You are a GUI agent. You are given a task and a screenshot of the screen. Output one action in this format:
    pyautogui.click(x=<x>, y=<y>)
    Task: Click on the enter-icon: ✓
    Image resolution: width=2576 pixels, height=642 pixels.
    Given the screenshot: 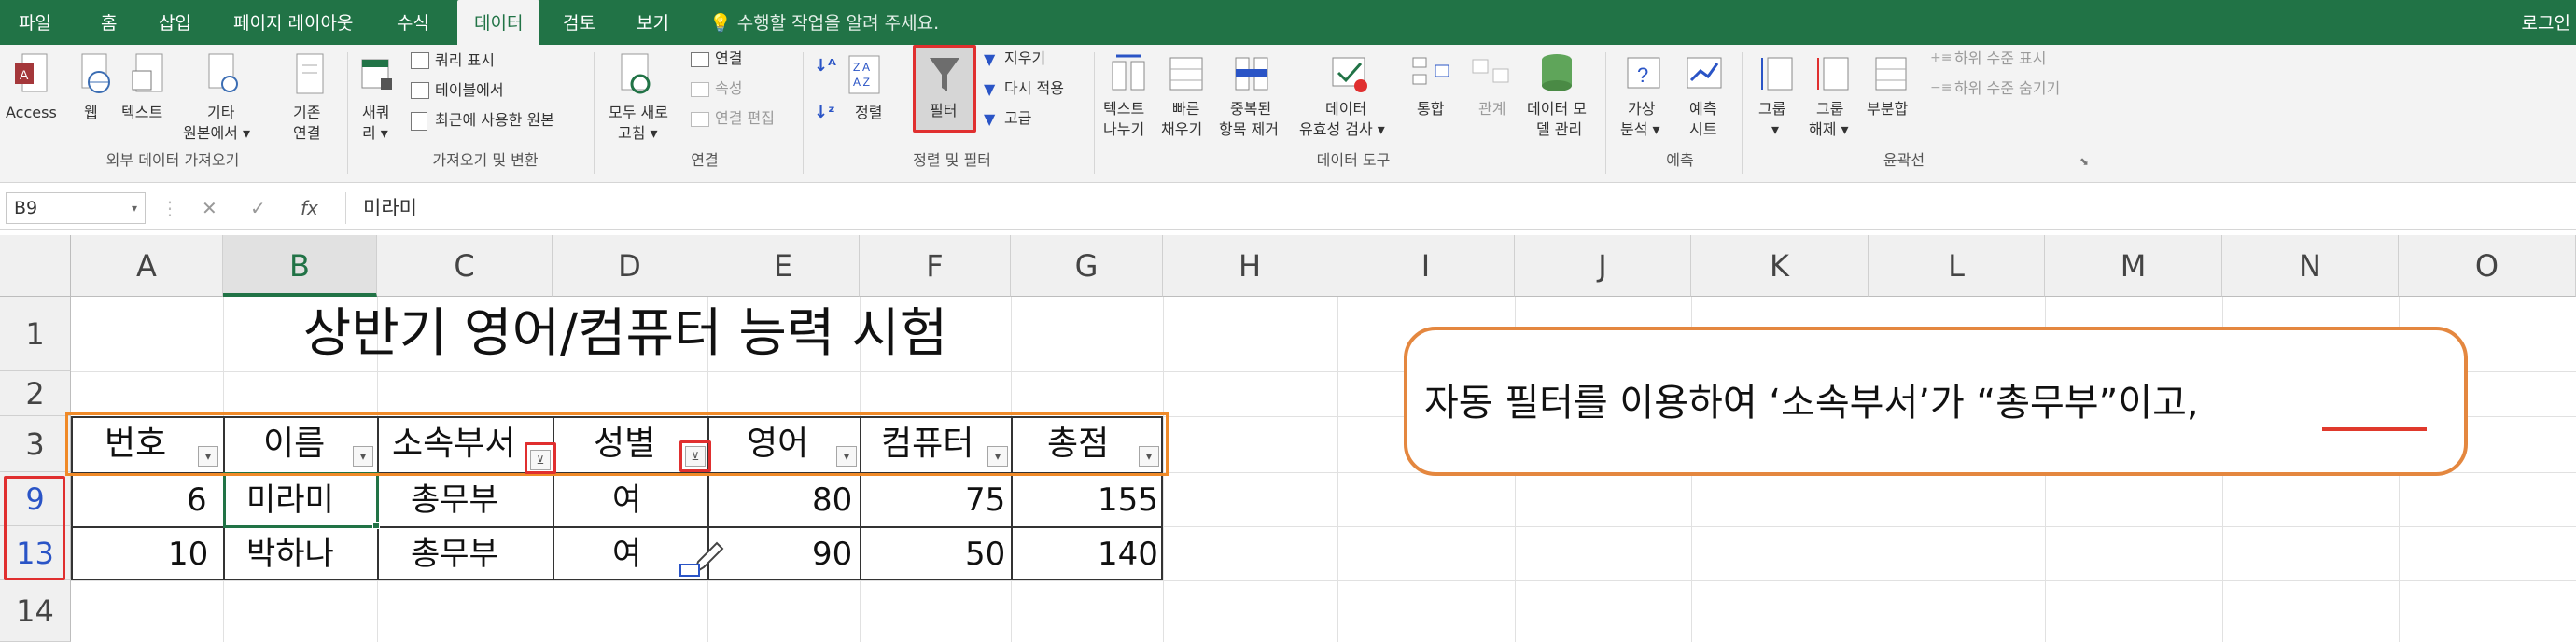 What is the action you would take?
    pyautogui.click(x=258, y=208)
    